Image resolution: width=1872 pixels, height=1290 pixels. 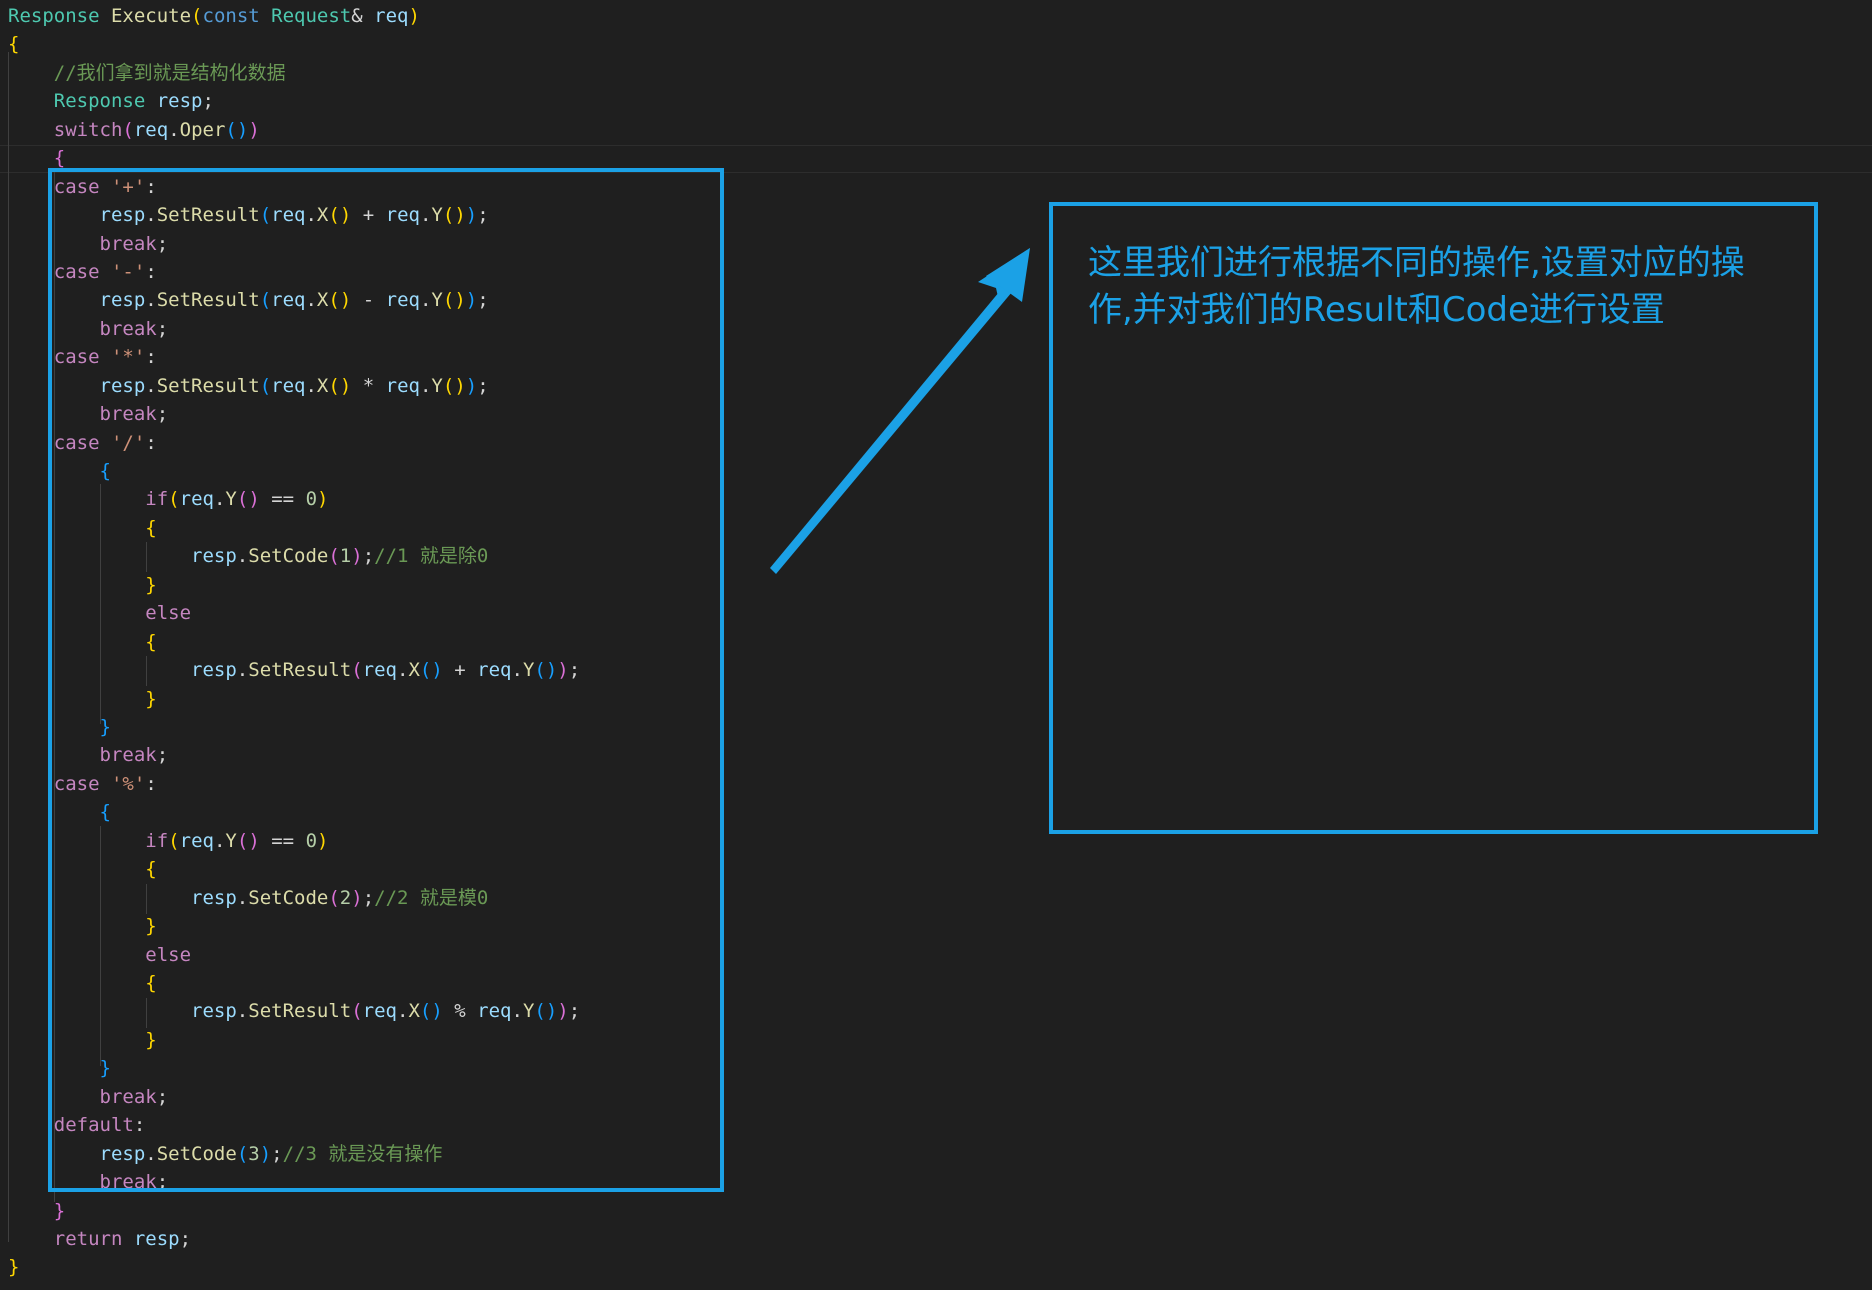 I want to click on code-token: //我们拿到就是结构化数据, so click(x=169, y=72).